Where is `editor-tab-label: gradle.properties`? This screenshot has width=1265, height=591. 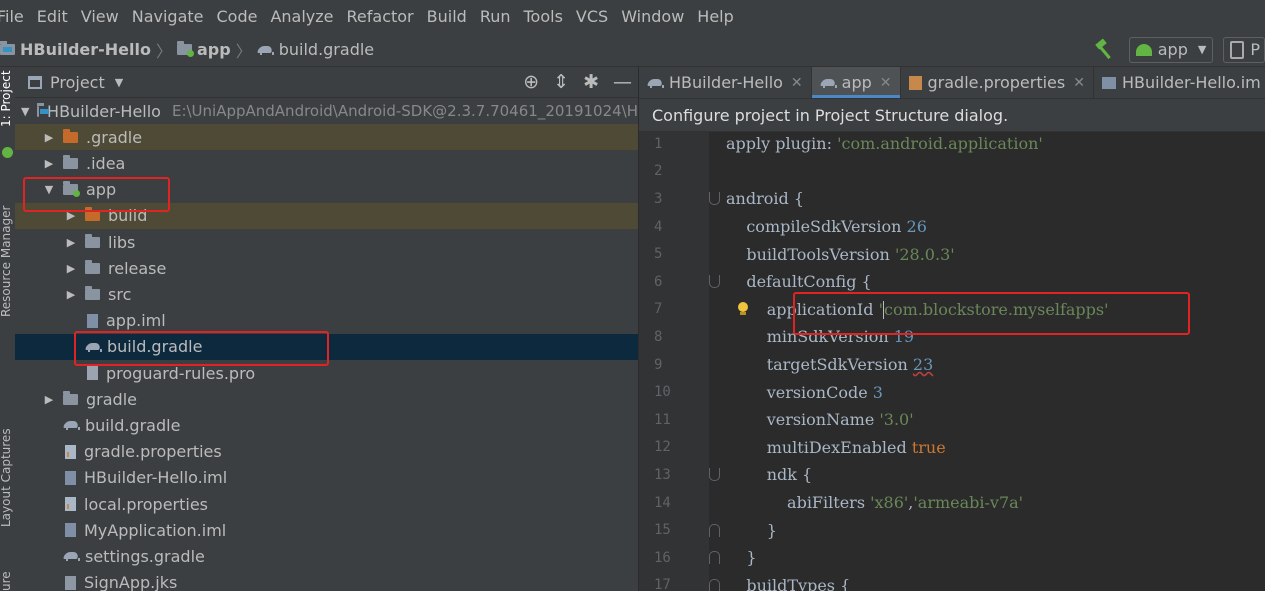
editor-tab-label: gradle.properties is located at coordinates (996, 82).